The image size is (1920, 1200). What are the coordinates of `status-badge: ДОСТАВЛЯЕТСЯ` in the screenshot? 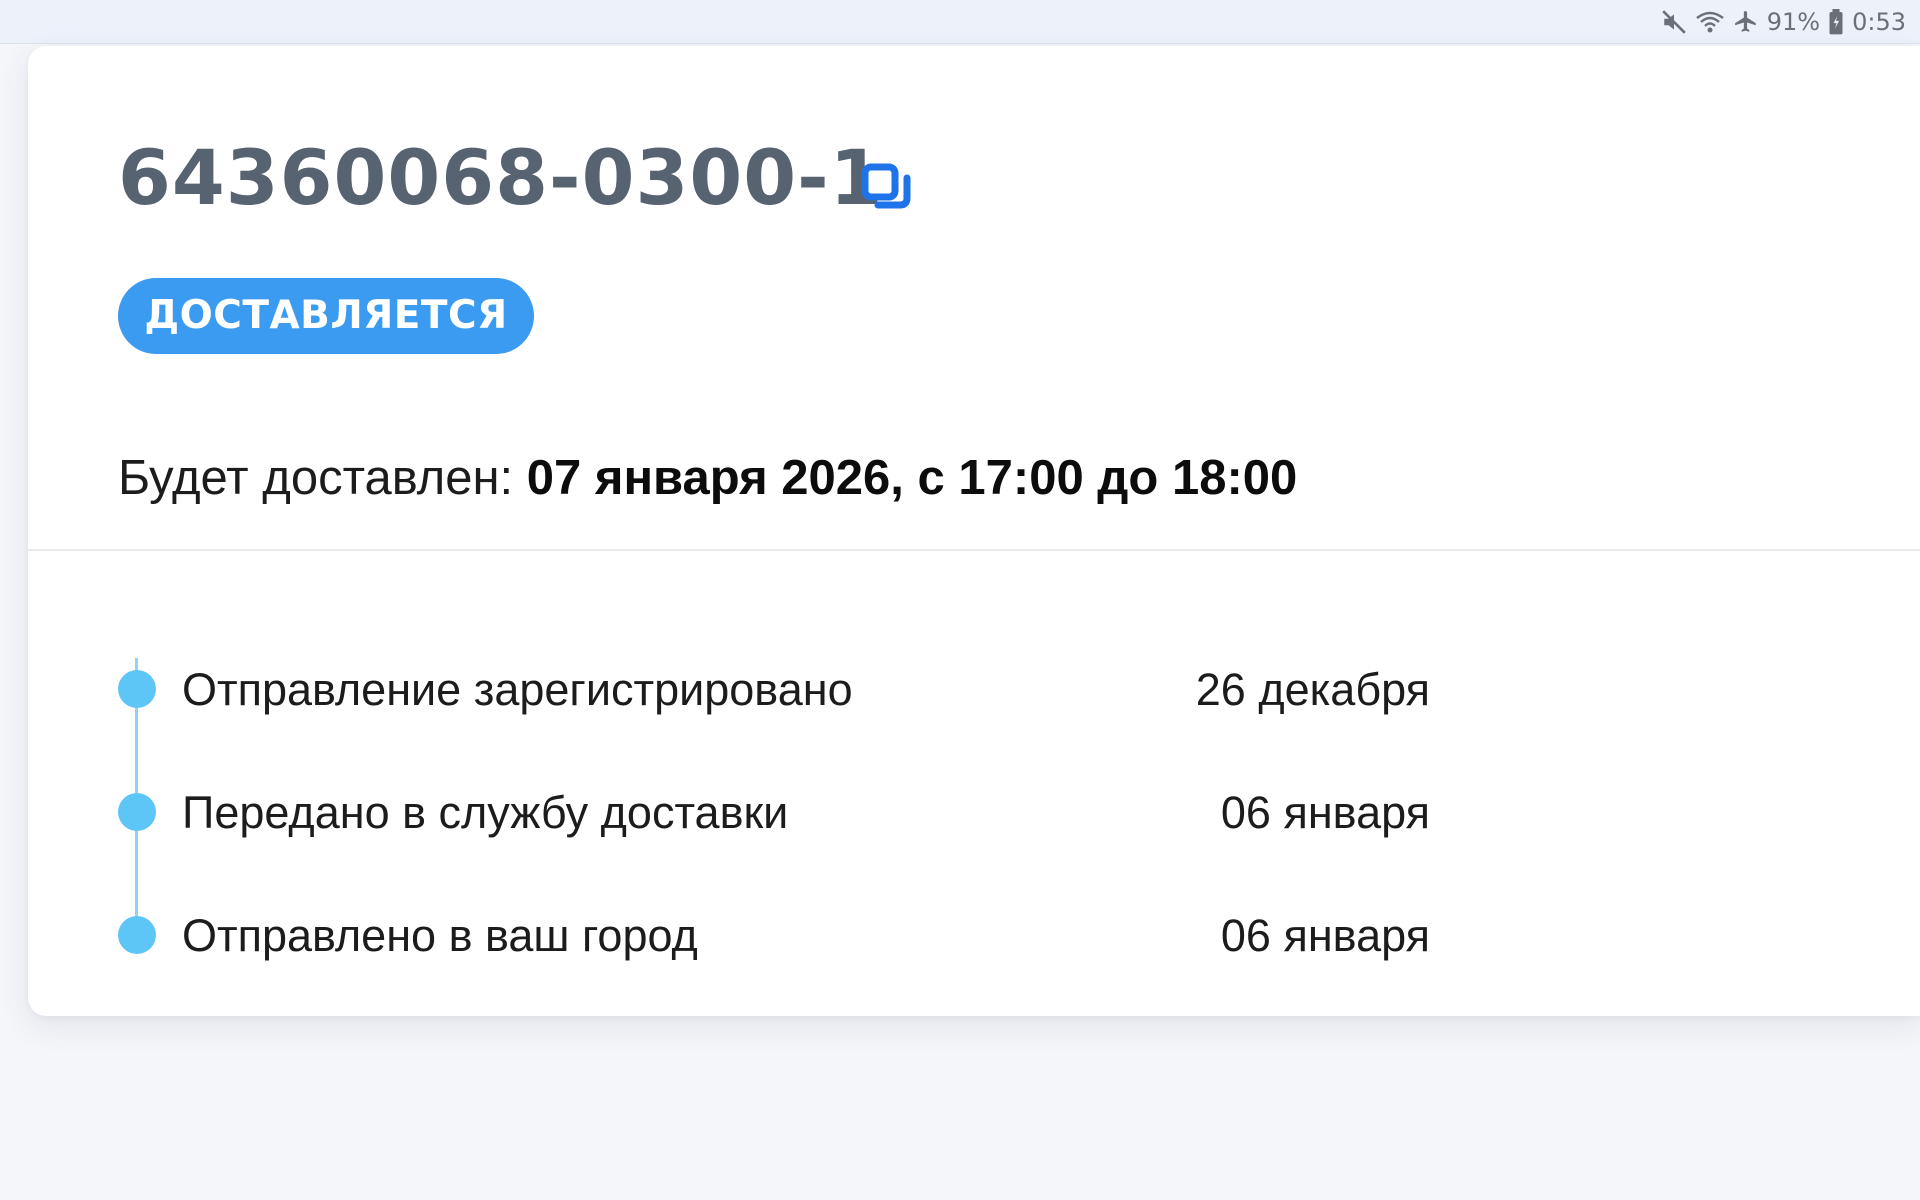 It's located at (326, 316).